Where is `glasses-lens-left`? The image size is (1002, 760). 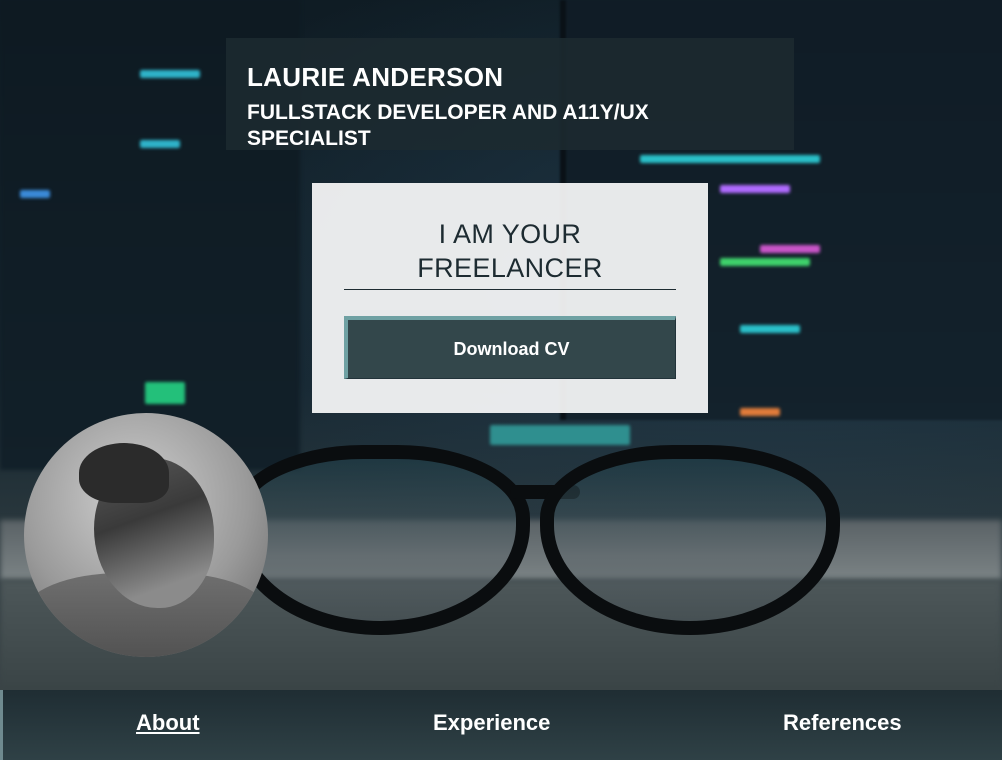 glasses-lens-left is located at coordinates (380, 540).